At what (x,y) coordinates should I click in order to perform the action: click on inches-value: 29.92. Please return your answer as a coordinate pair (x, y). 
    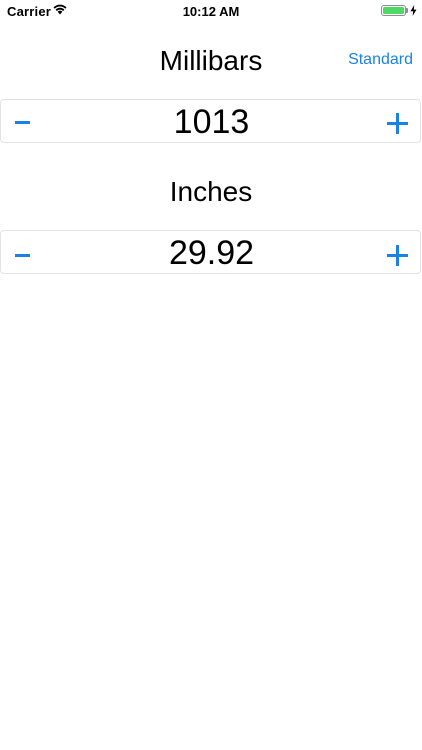
    Looking at the image, I should click on (211, 253).